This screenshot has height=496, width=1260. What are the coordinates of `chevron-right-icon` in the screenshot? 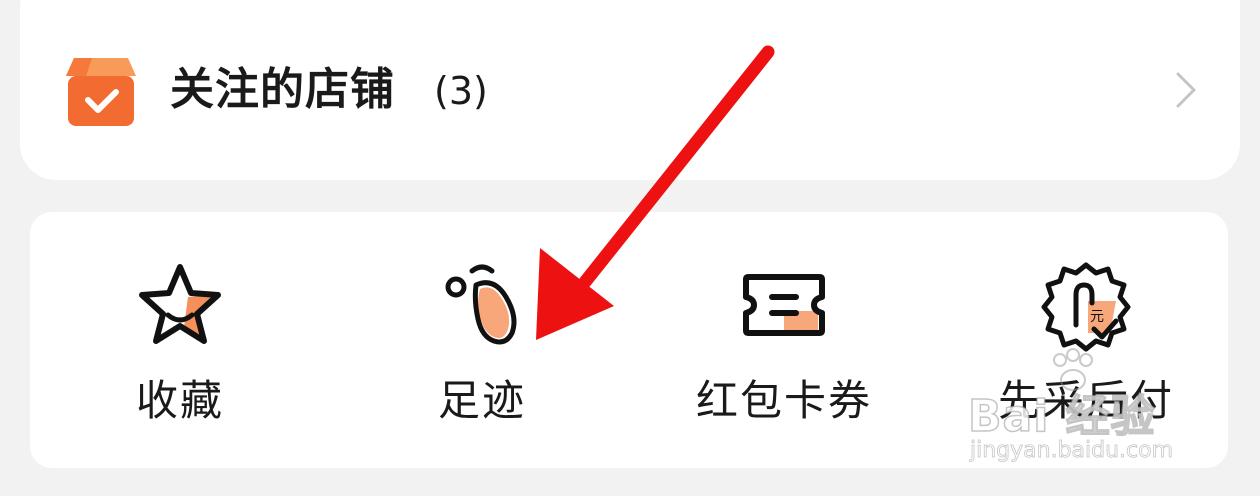 It's located at (1186, 90).